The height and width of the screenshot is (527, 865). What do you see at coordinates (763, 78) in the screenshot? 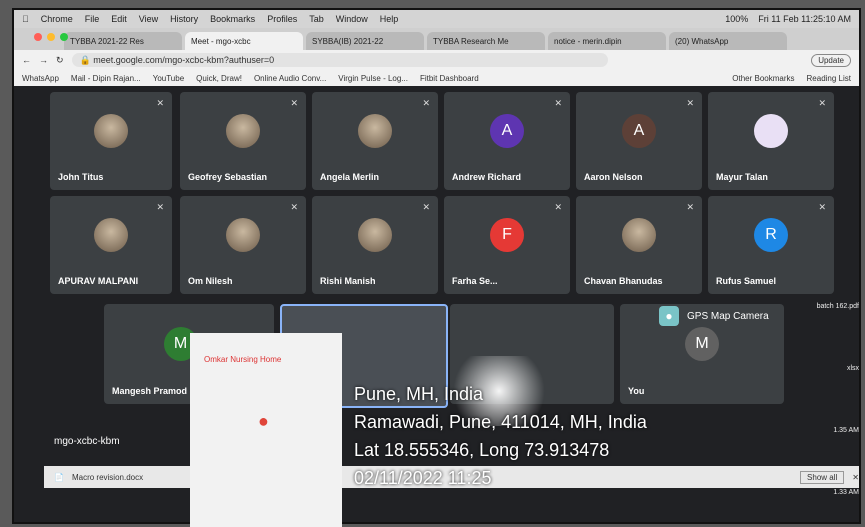
I see `bookmark-other: Other Bookmarks` at bounding box center [763, 78].